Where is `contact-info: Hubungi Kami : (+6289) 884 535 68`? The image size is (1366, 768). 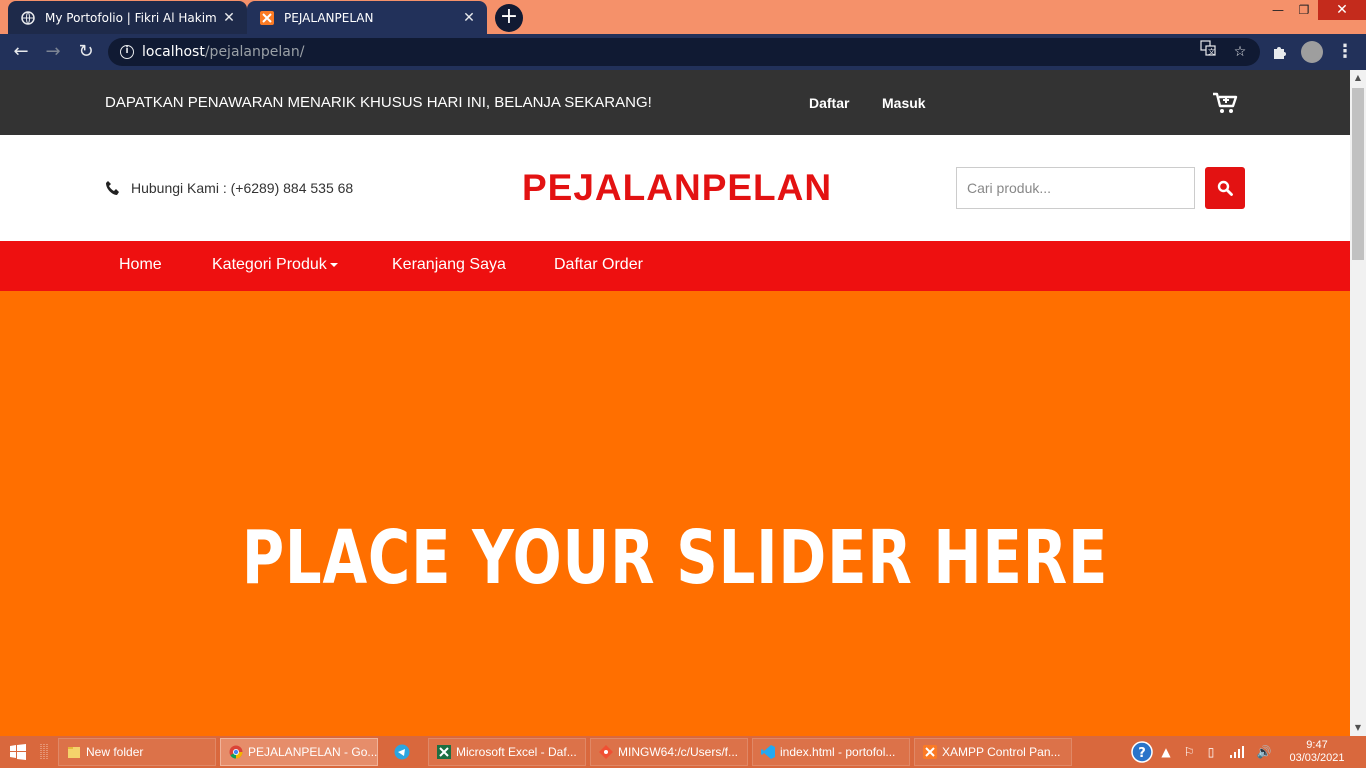
contact-info: Hubungi Kami : (+6289) 884 535 68 is located at coordinates (229, 188).